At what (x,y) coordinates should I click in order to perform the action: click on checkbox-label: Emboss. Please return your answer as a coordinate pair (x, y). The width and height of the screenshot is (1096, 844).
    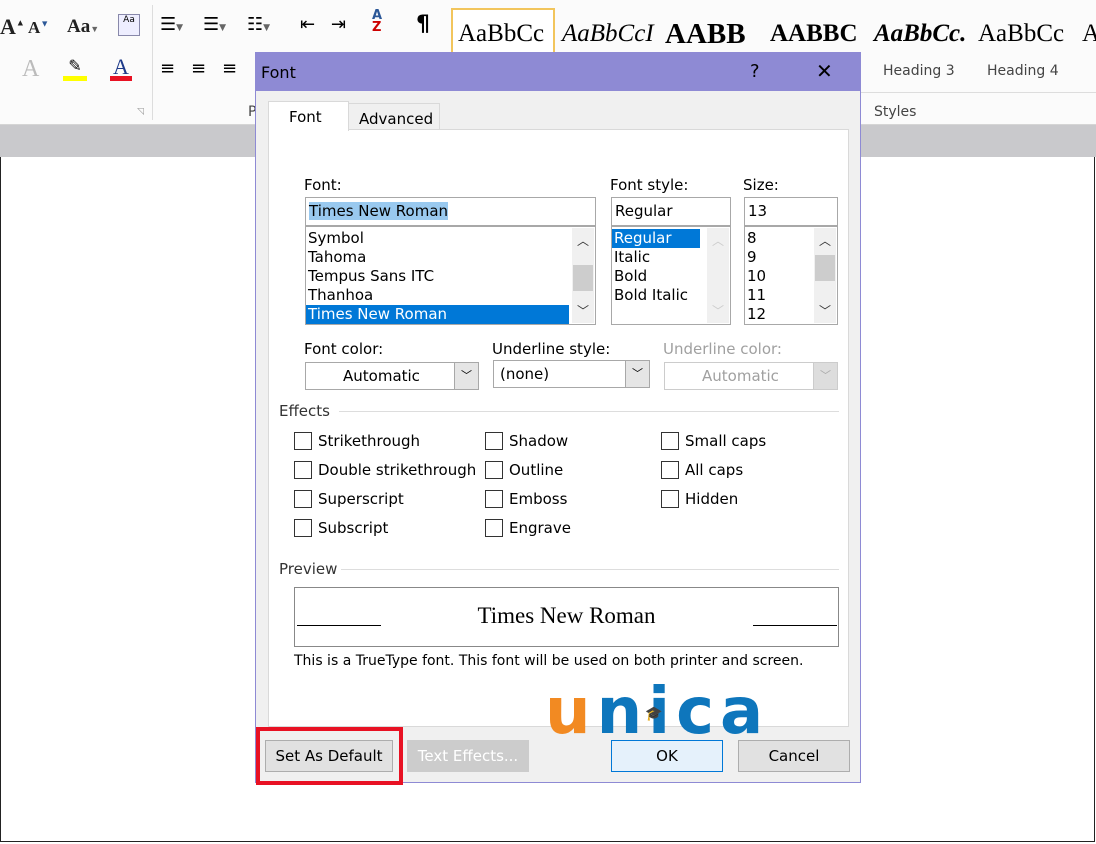
    Looking at the image, I should click on (538, 499).